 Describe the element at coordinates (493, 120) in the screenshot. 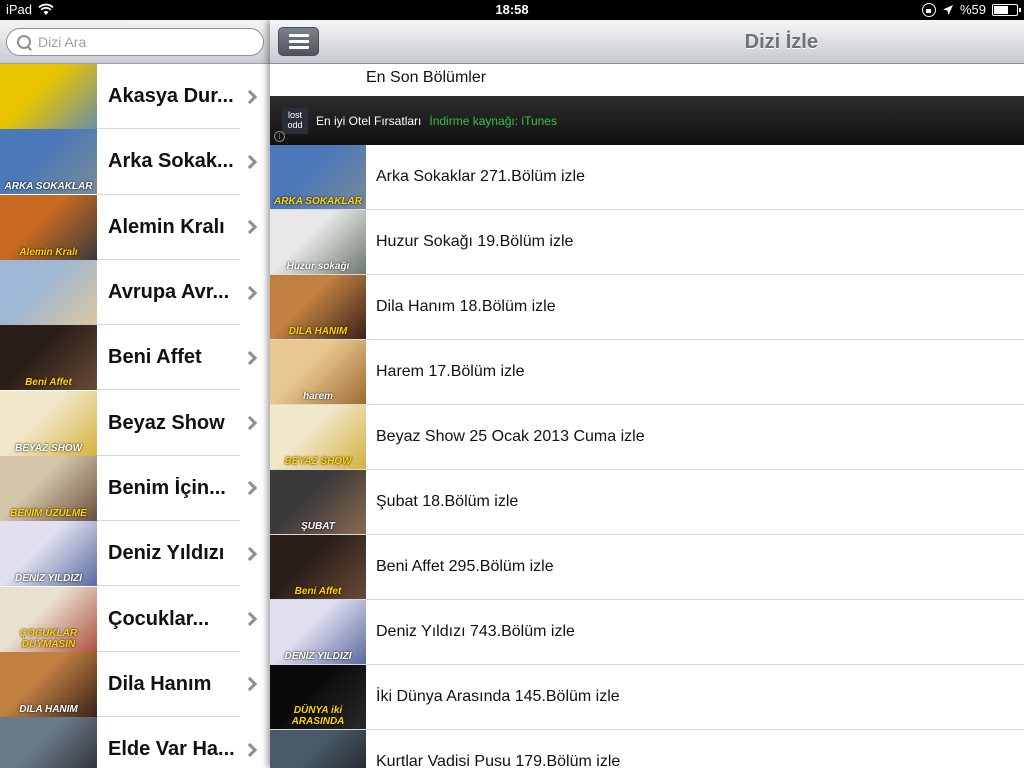

I see `ad-source: İndirme kaynağı: iTunes` at that location.